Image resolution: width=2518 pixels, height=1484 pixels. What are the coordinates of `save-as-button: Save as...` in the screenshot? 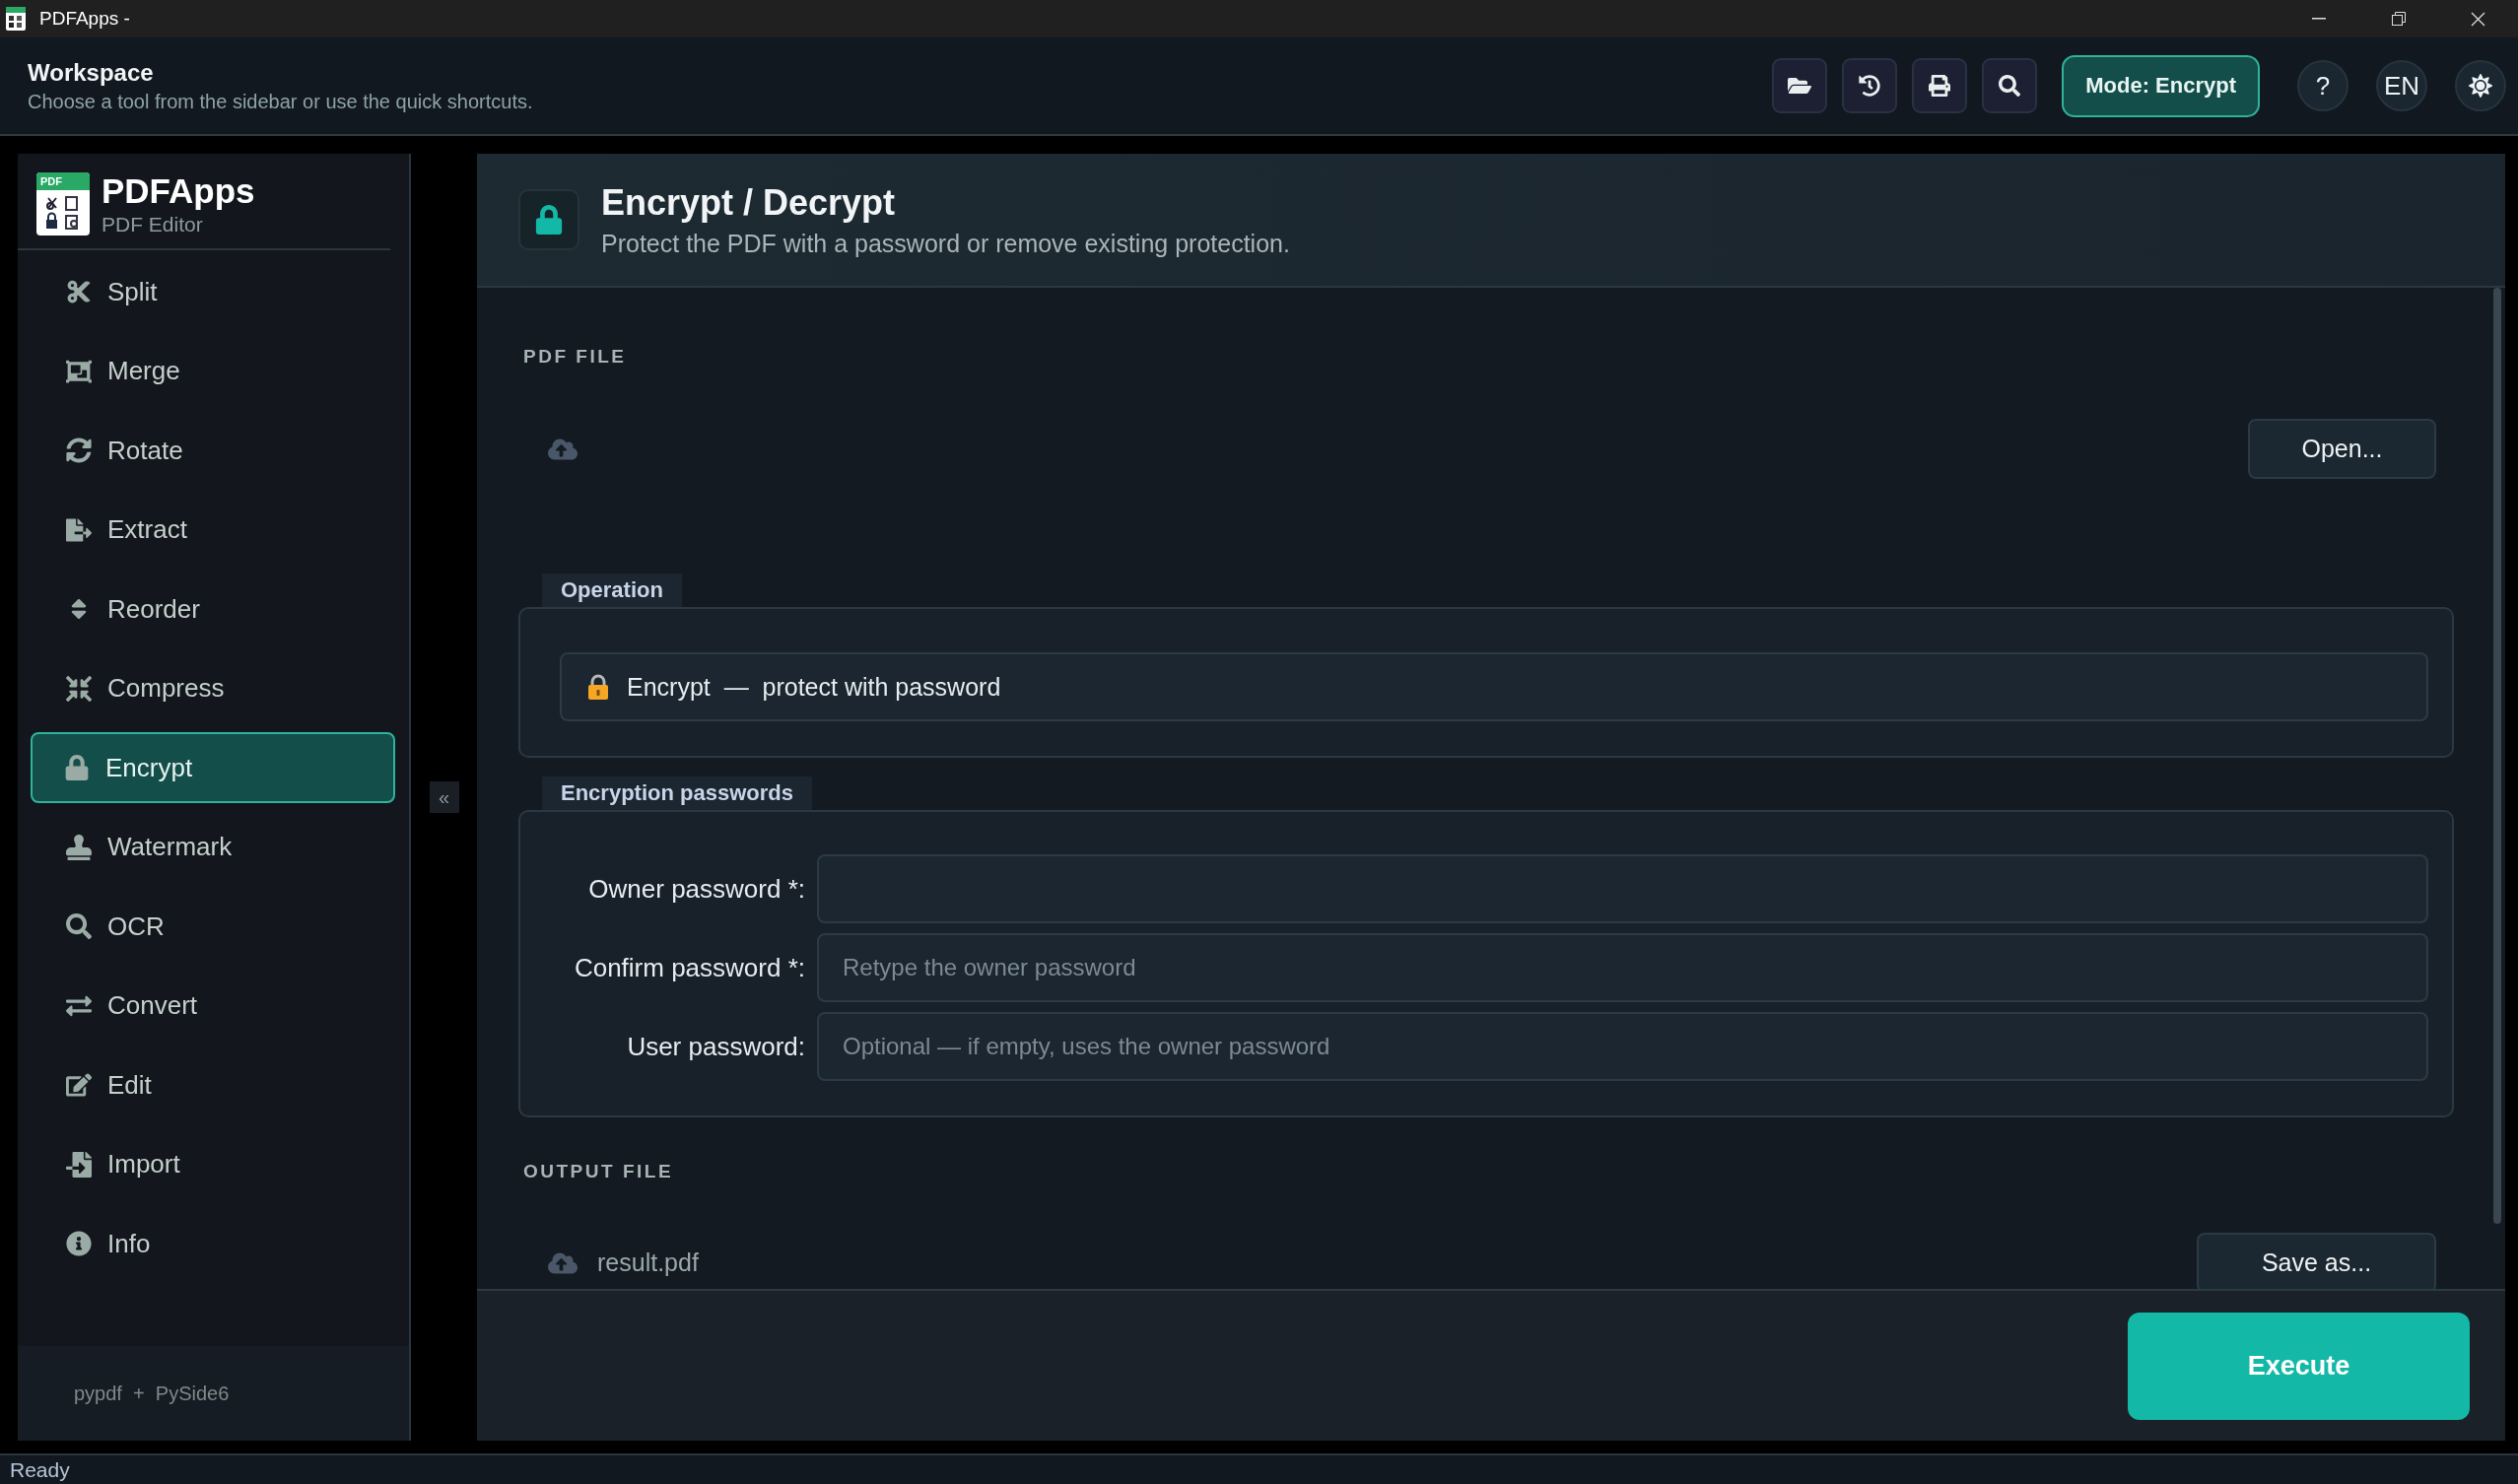 It's located at (2316, 1261).